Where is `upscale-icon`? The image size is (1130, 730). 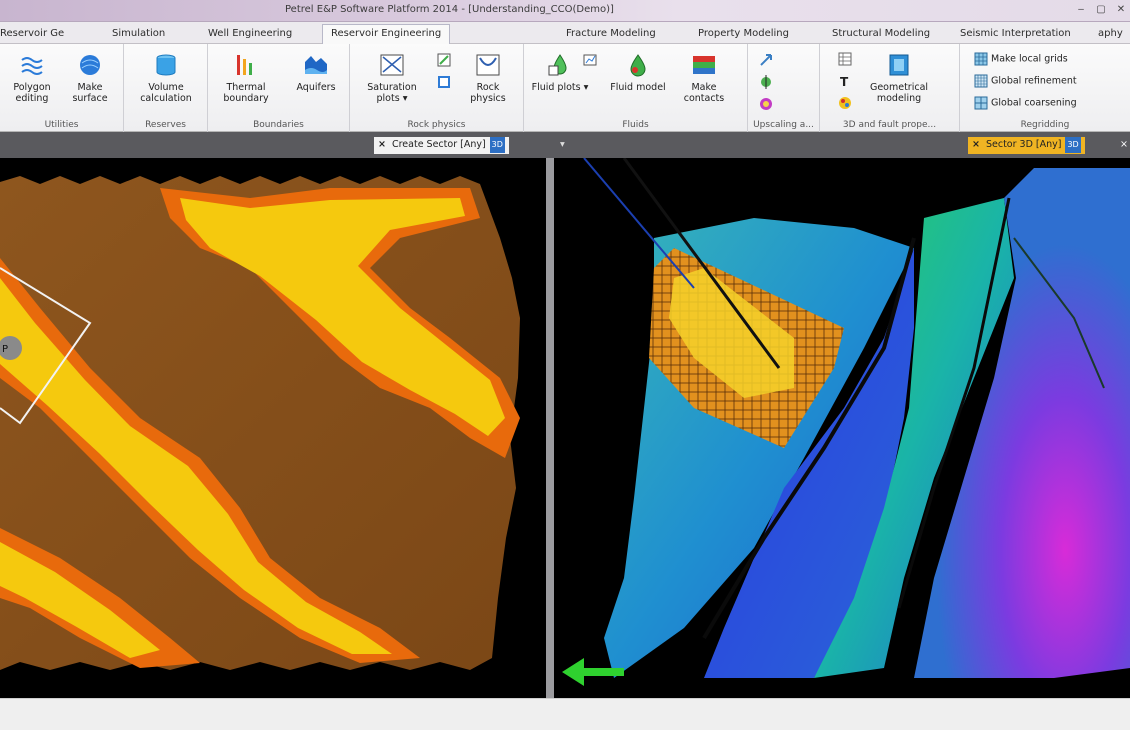 upscale-icon is located at coordinates (766, 60).